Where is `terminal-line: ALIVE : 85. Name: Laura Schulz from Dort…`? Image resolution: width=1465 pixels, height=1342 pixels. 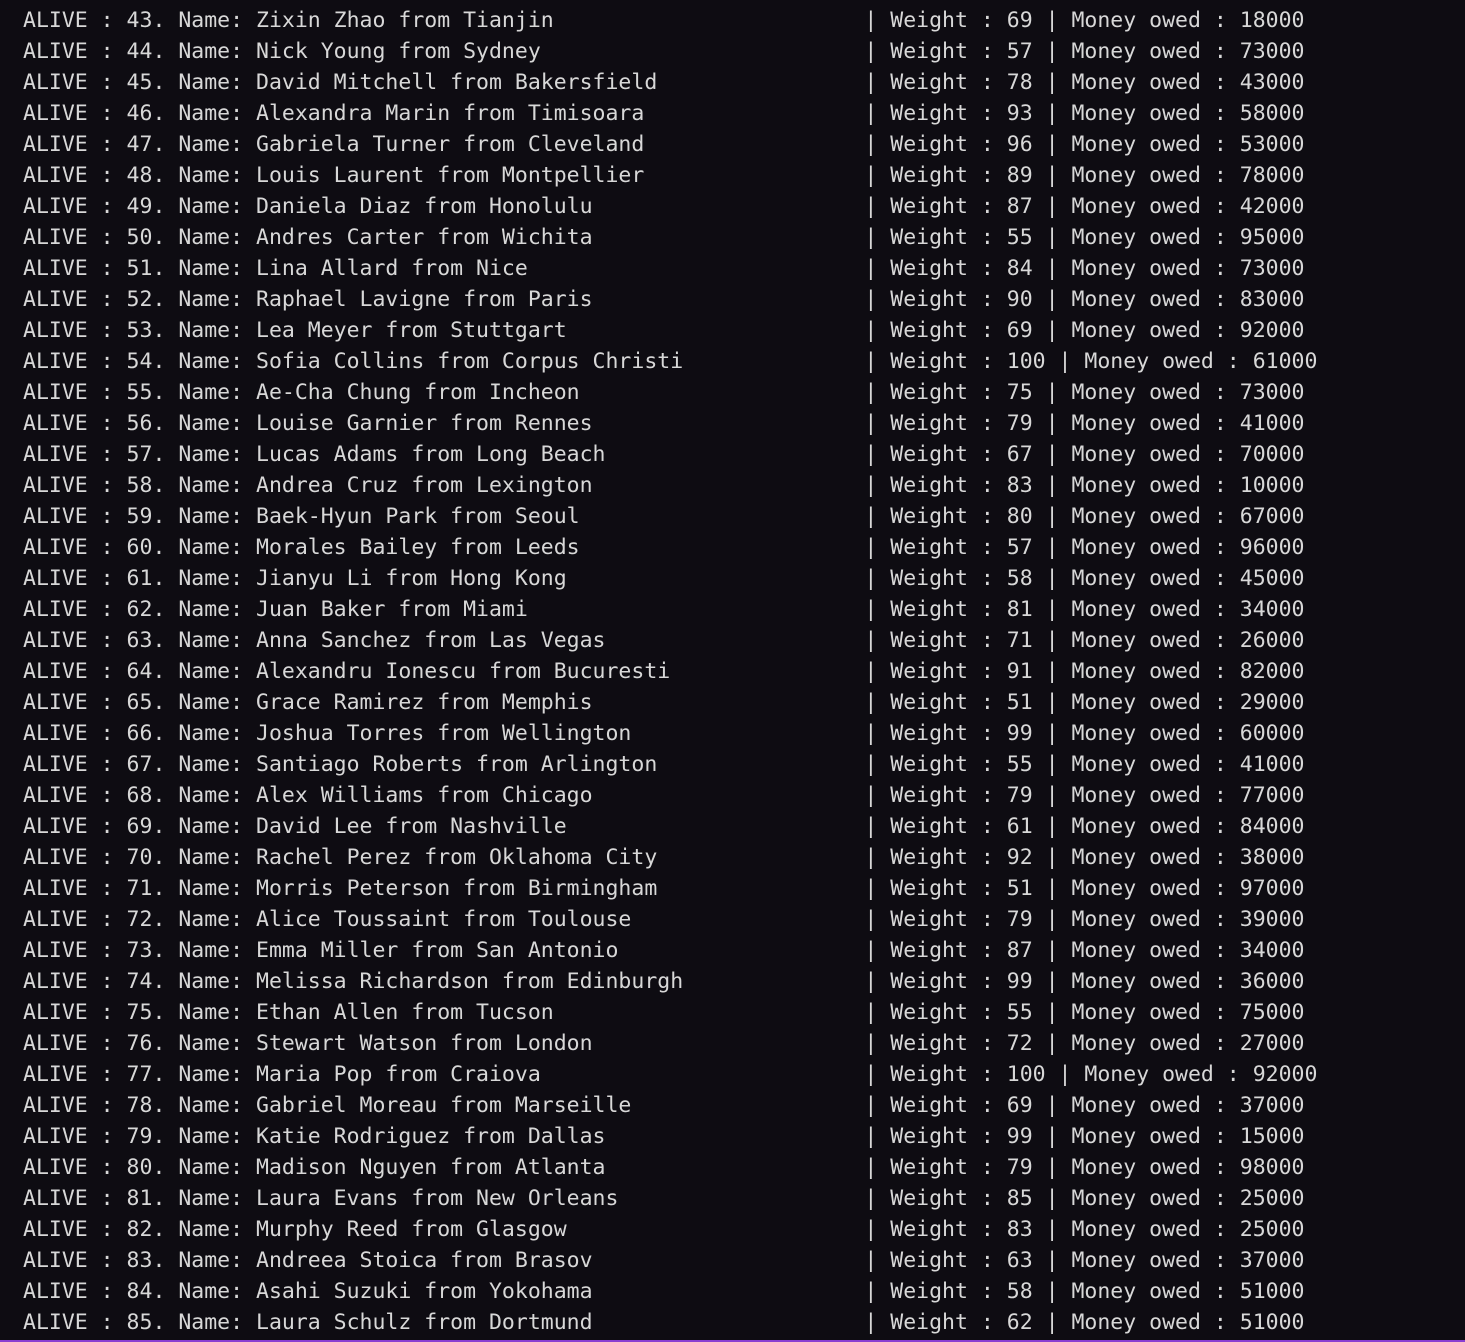
terminal-line: ALIVE : 85. Name: Laura Schulz from Dort… is located at coordinates (664, 1322).